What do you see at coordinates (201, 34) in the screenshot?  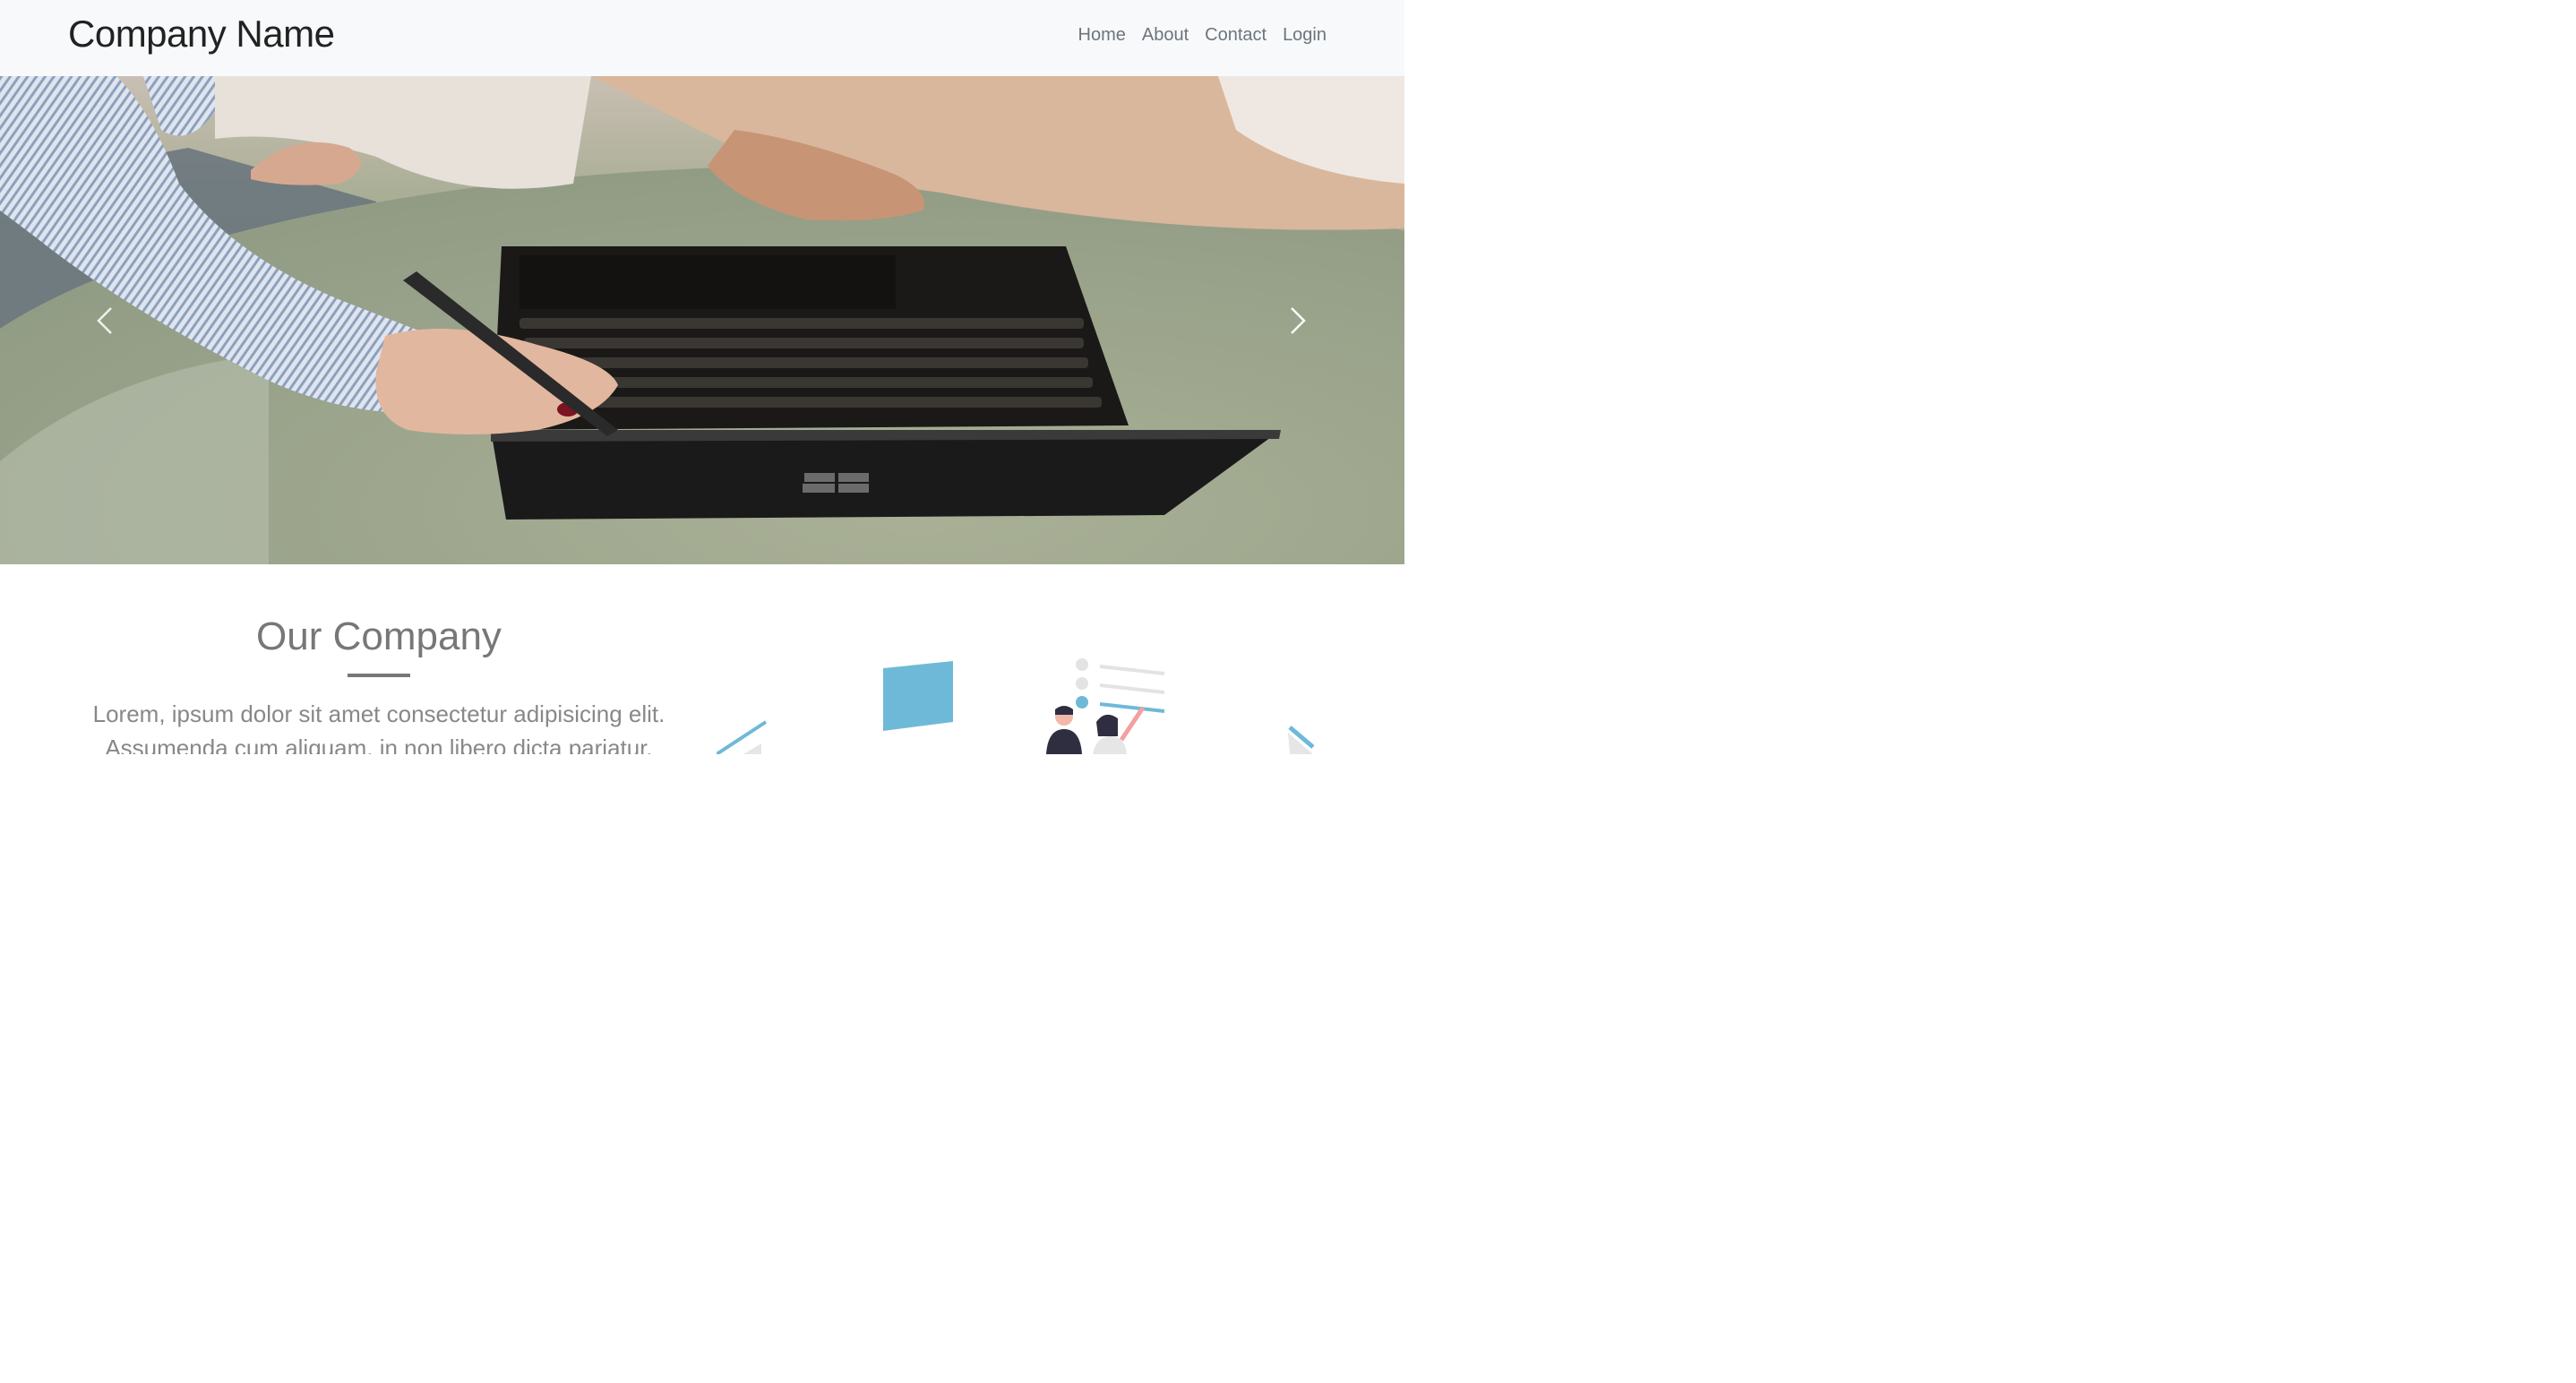 I see `brand-logo-text: Company Name` at bounding box center [201, 34].